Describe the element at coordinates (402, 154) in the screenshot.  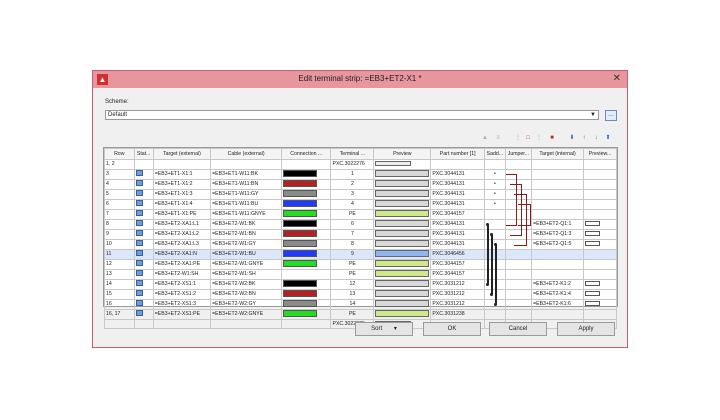
I see `column-header: Preview` at that location.